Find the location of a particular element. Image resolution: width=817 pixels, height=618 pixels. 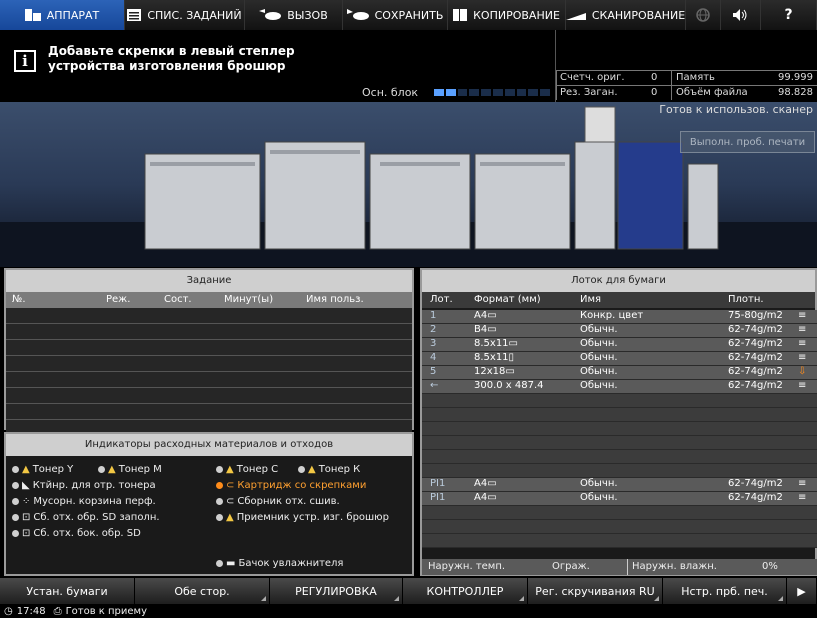

next-page-button: ▶ is located at coordinates (802, 591).